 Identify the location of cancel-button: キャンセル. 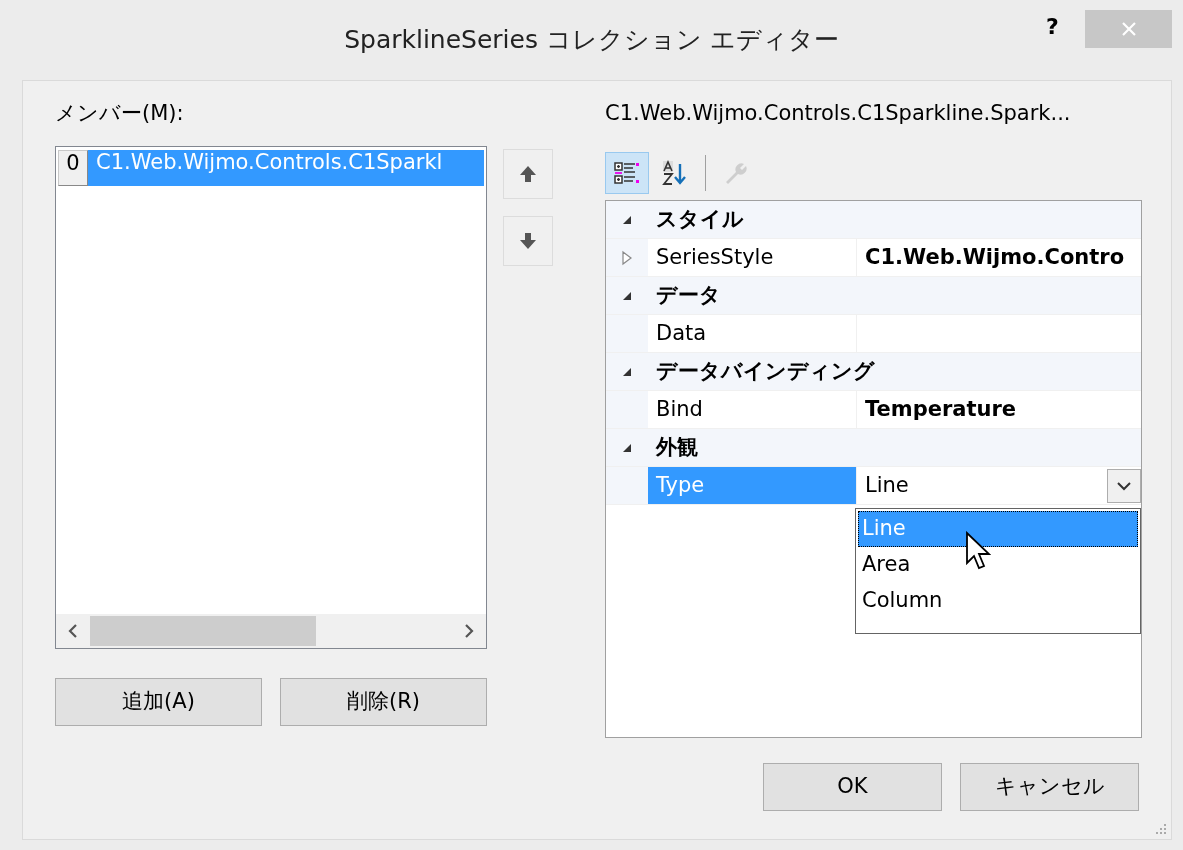
(1049, 787).